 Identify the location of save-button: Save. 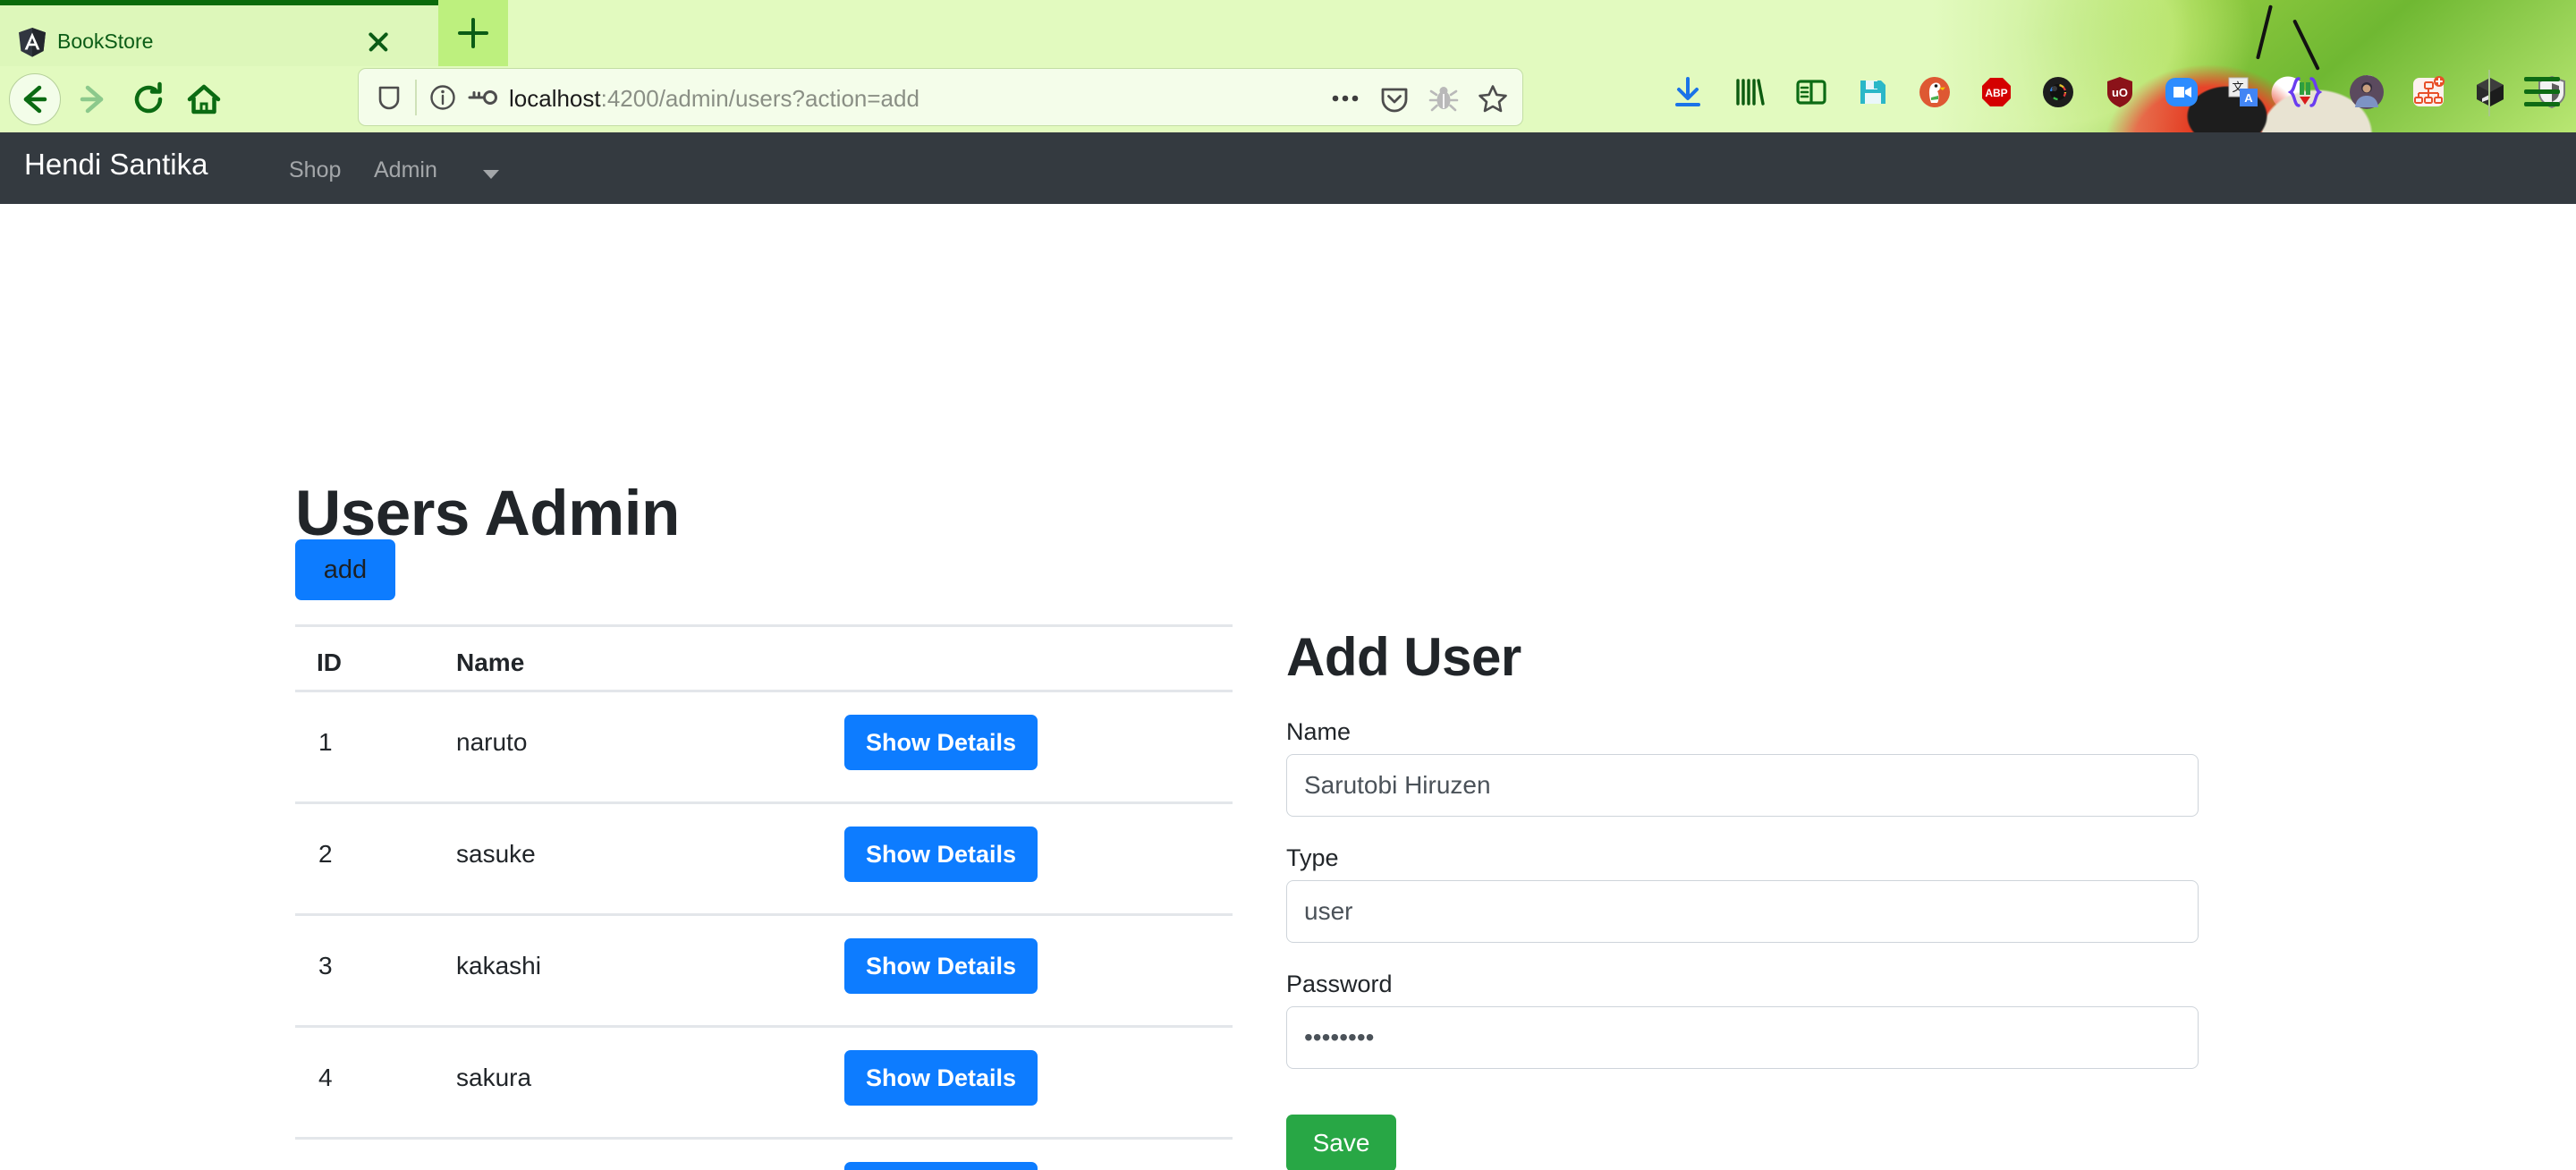
(1341, 1142).